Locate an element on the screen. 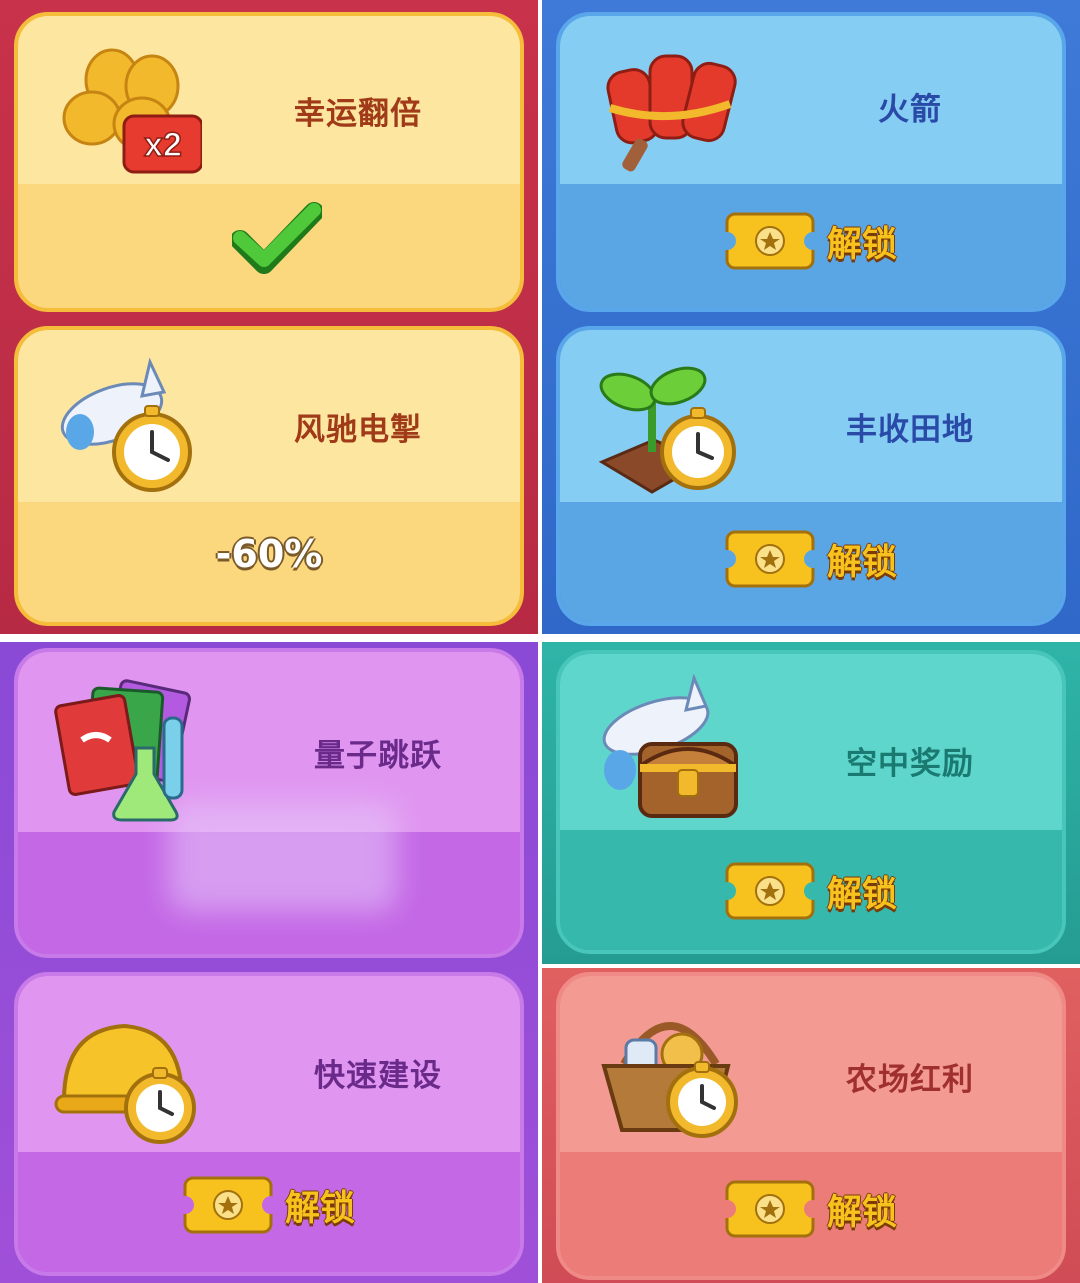 The image size is (1080, 1283). clover-x2-icon: x2 is located at coordinates (132, 111).